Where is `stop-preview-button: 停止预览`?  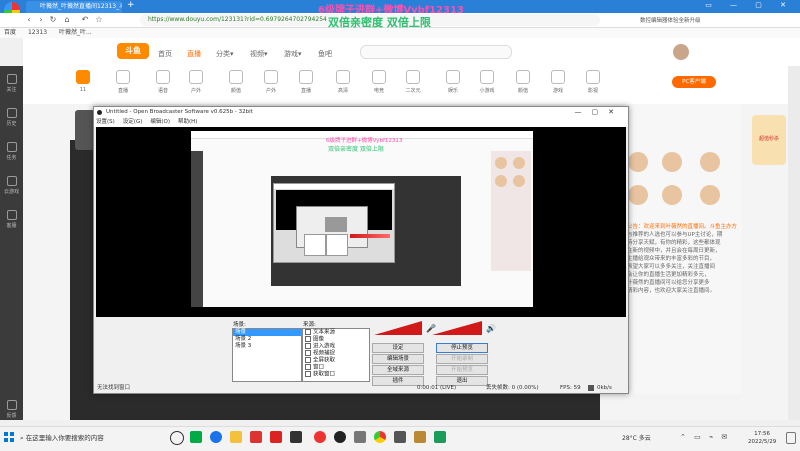 stop-preview-button: 停止预览 is located at coordinates (462, 348).